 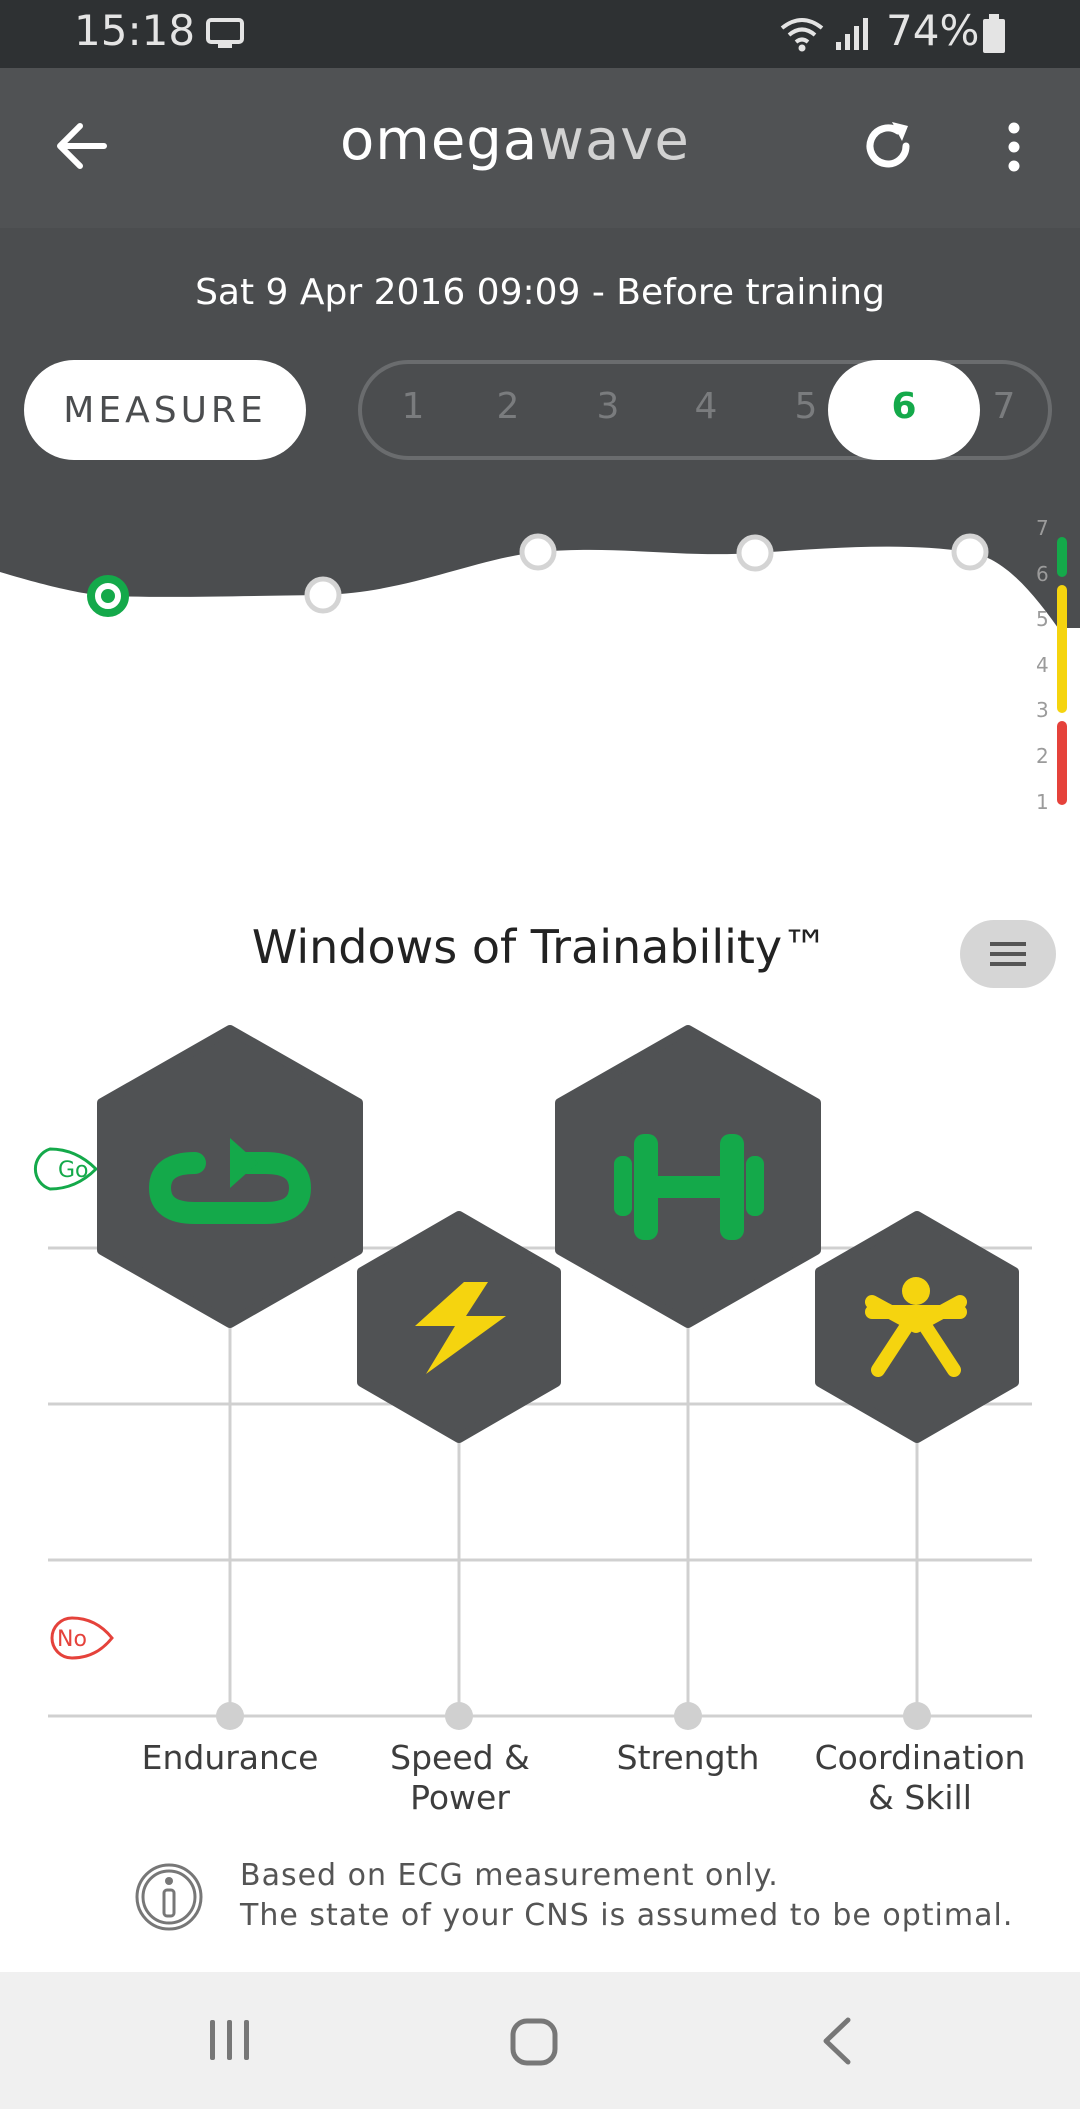 I want to click on endurance-tile, so click(x=230, y=1176).